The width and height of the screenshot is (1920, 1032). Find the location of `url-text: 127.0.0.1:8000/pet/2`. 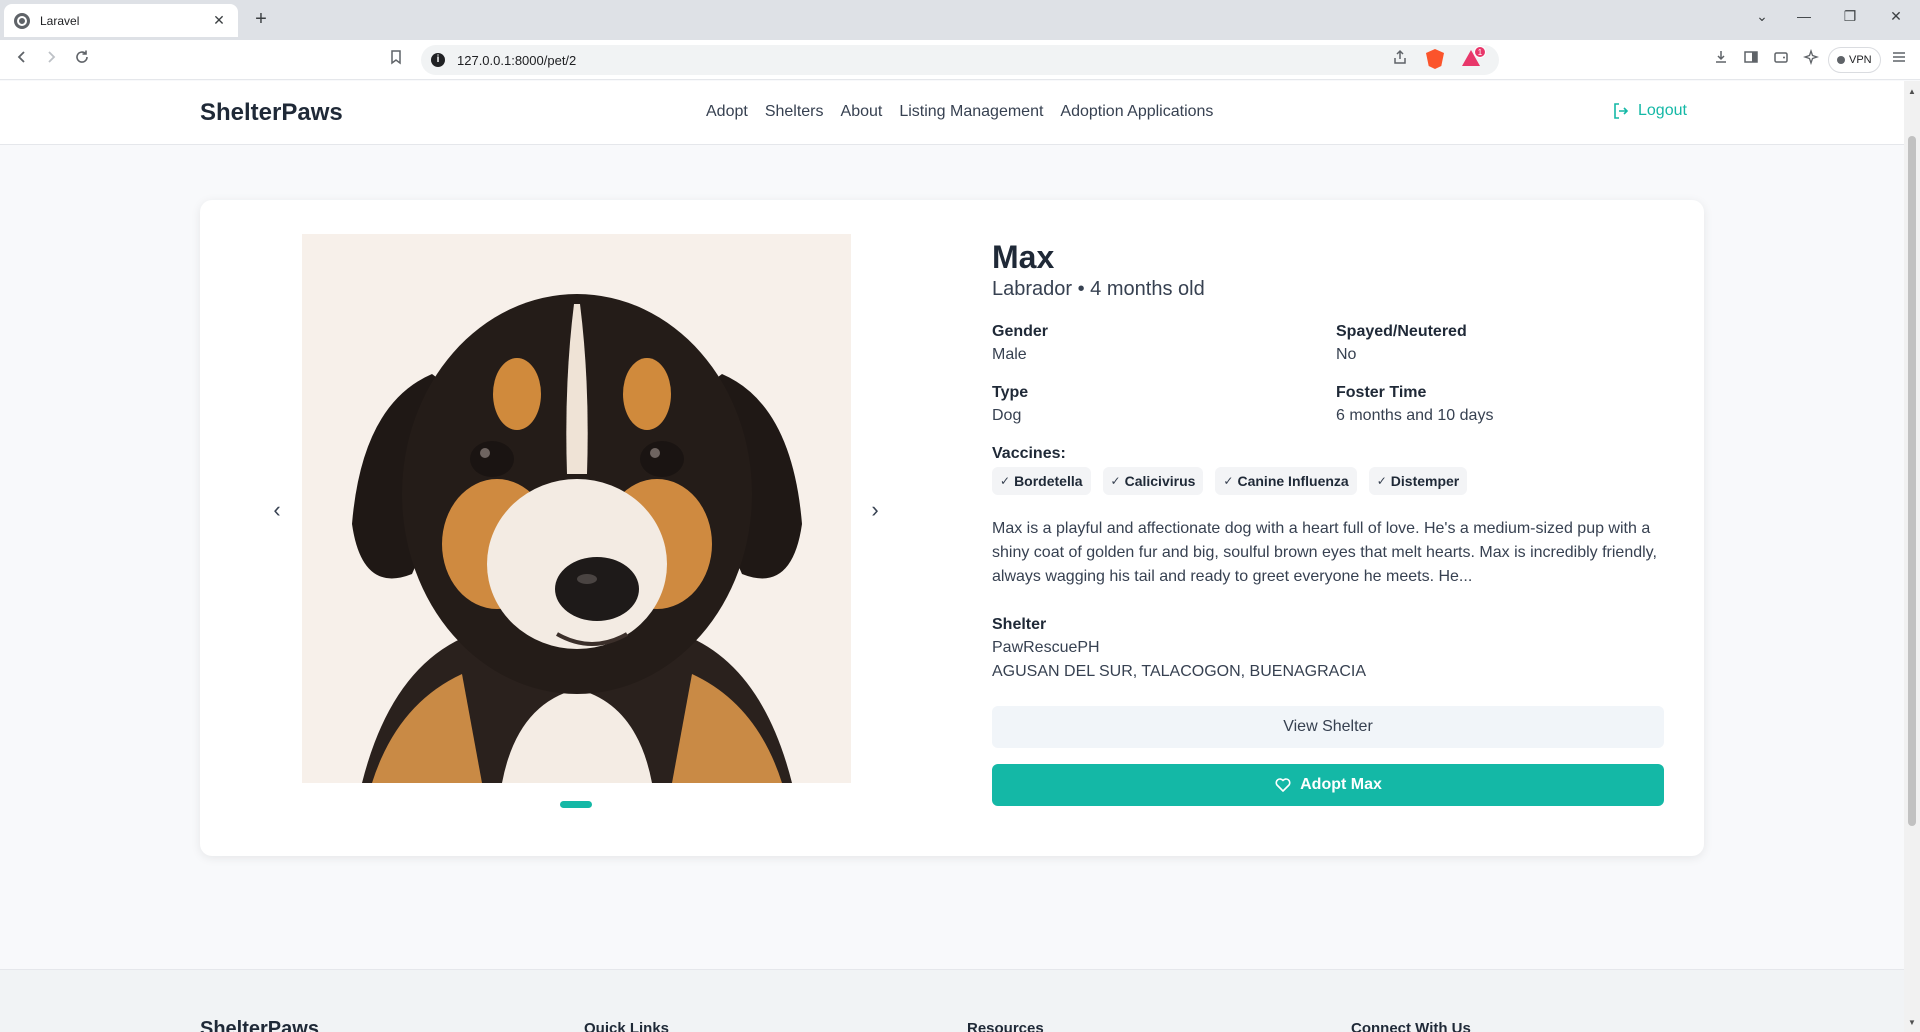

url-text: 127.0.0.1:8000/pet/2 is located at coordinates (516, 60).